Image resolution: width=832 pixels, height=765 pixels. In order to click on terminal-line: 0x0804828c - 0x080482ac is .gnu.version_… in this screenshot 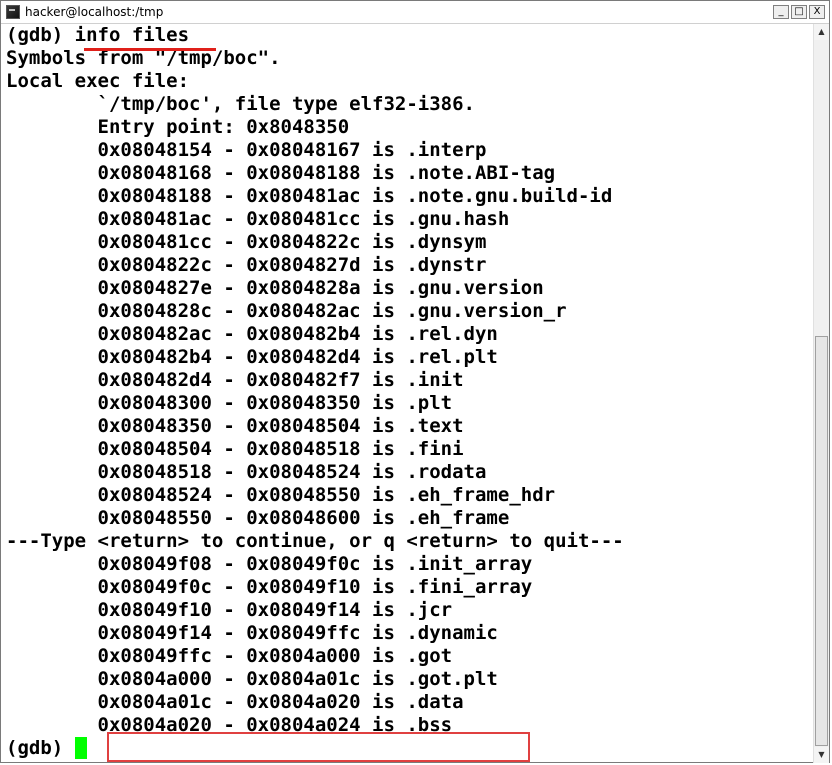, I will do `click(286, 311)`.